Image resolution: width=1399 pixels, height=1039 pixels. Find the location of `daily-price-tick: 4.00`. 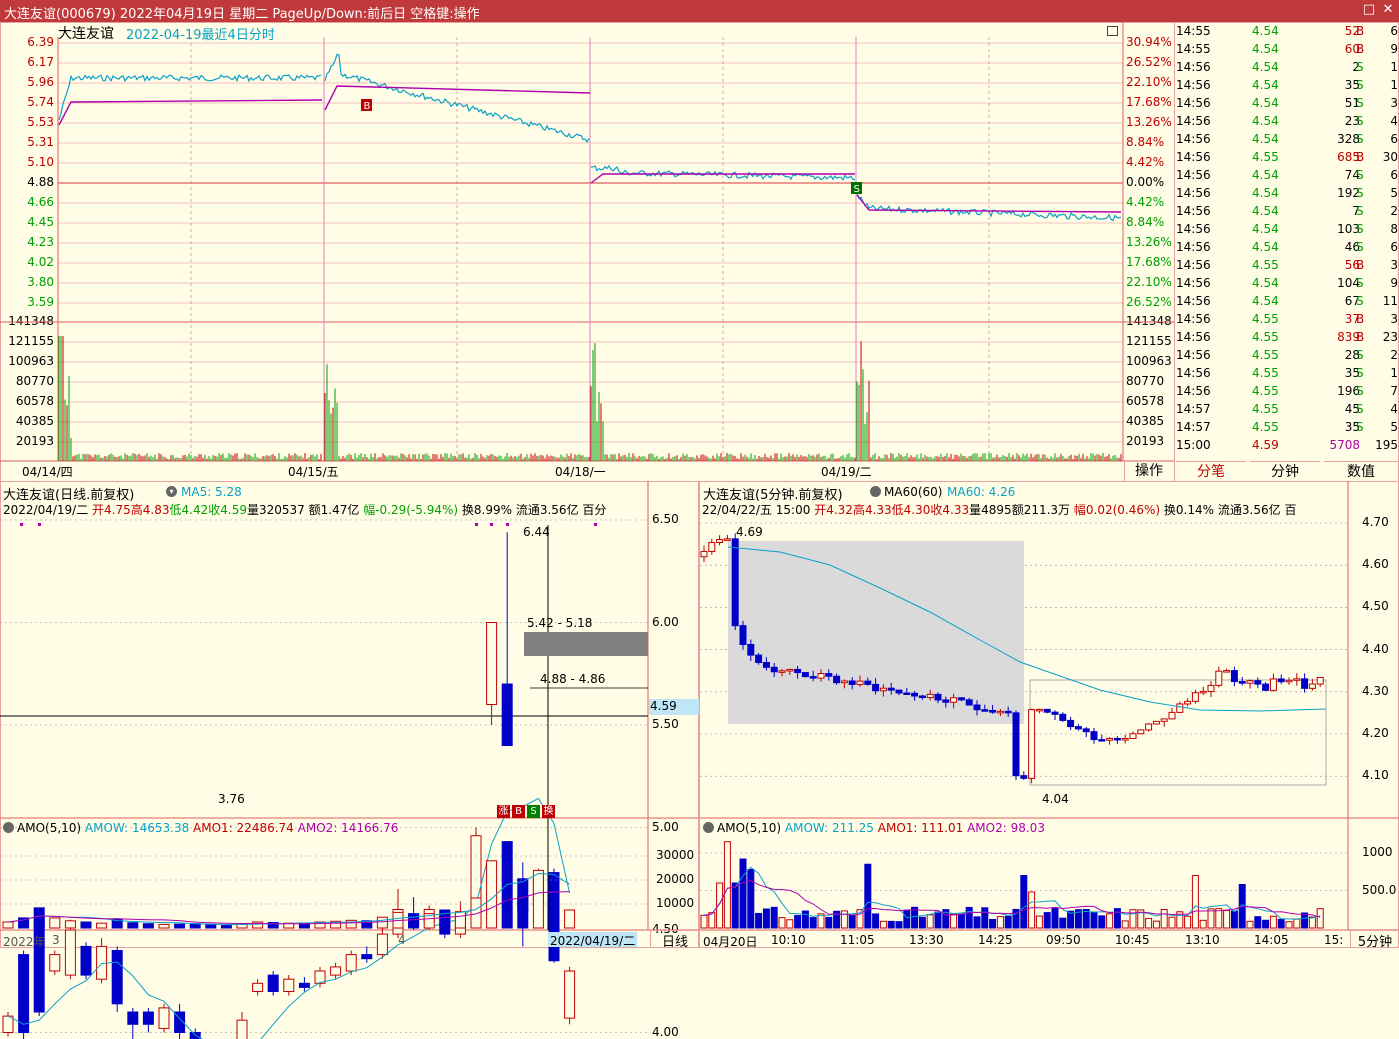

daily-price-tick: 4.00 is located at coordinates (665, 1032).